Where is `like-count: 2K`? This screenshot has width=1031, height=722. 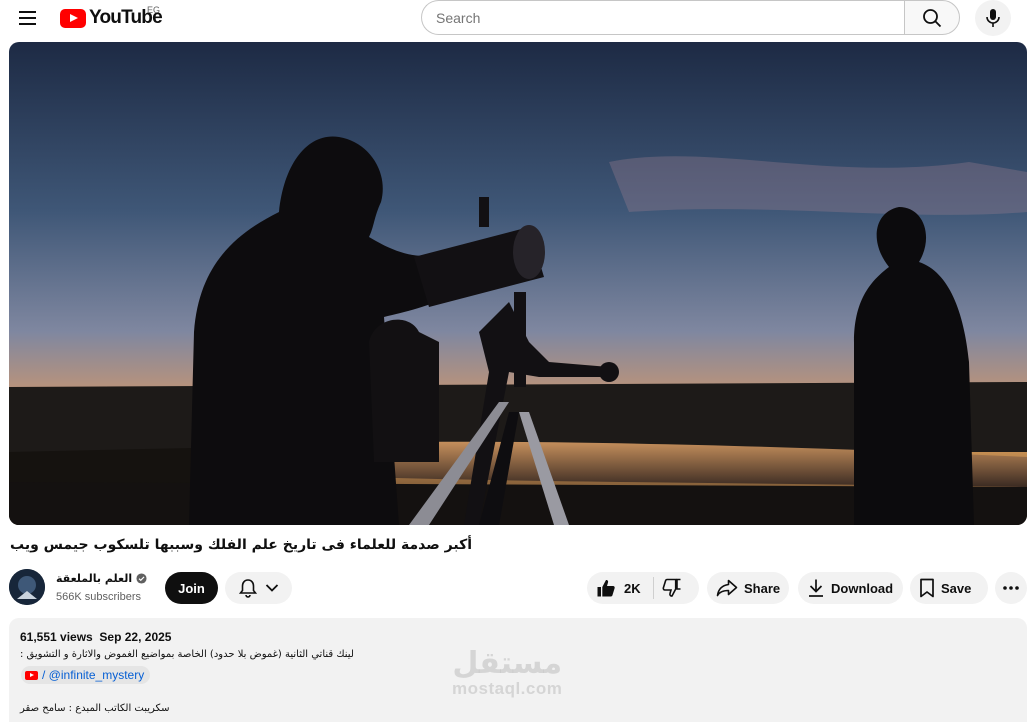
like-count: 2K is located at coordinates (632, 588).